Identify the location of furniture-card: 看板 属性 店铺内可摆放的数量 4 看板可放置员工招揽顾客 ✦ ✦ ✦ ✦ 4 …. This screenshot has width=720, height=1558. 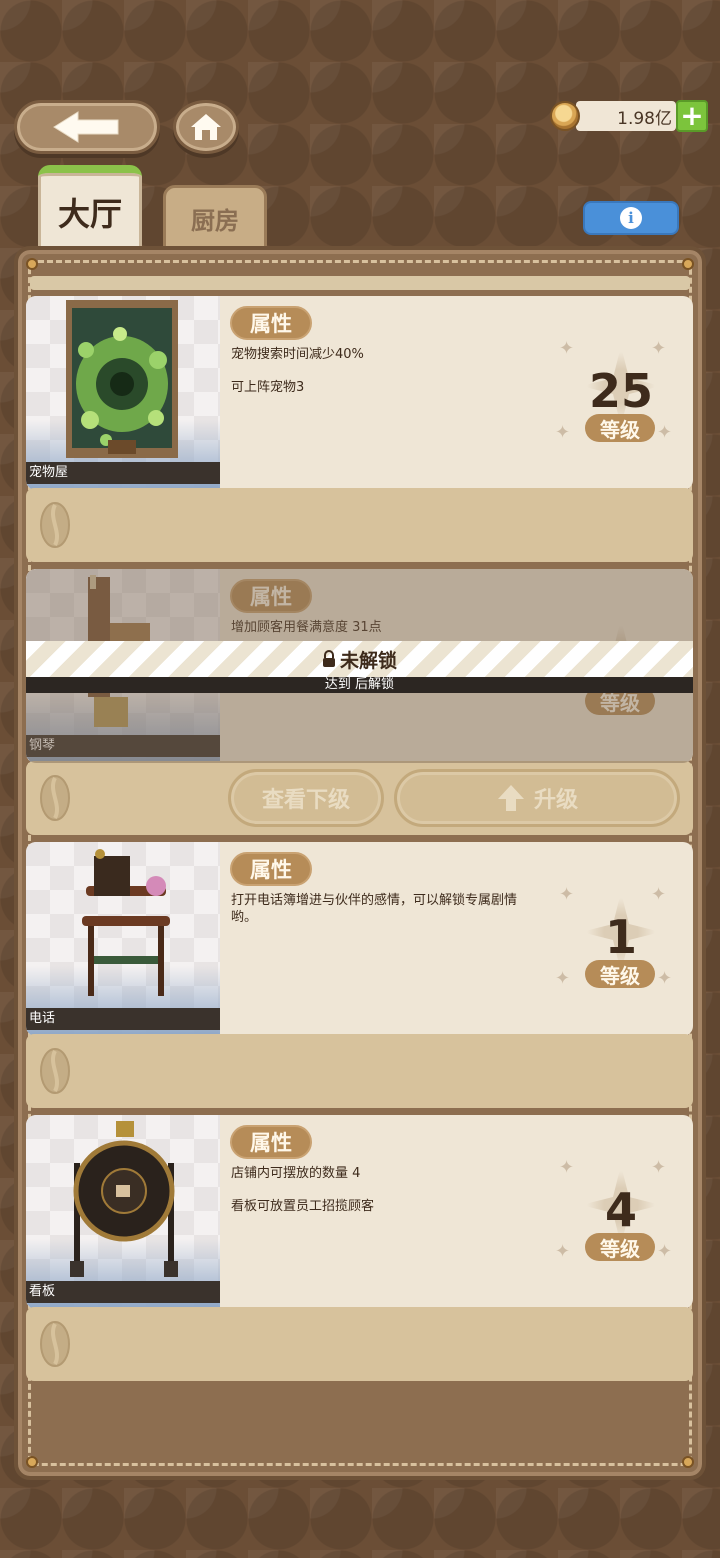
(359, 1212).